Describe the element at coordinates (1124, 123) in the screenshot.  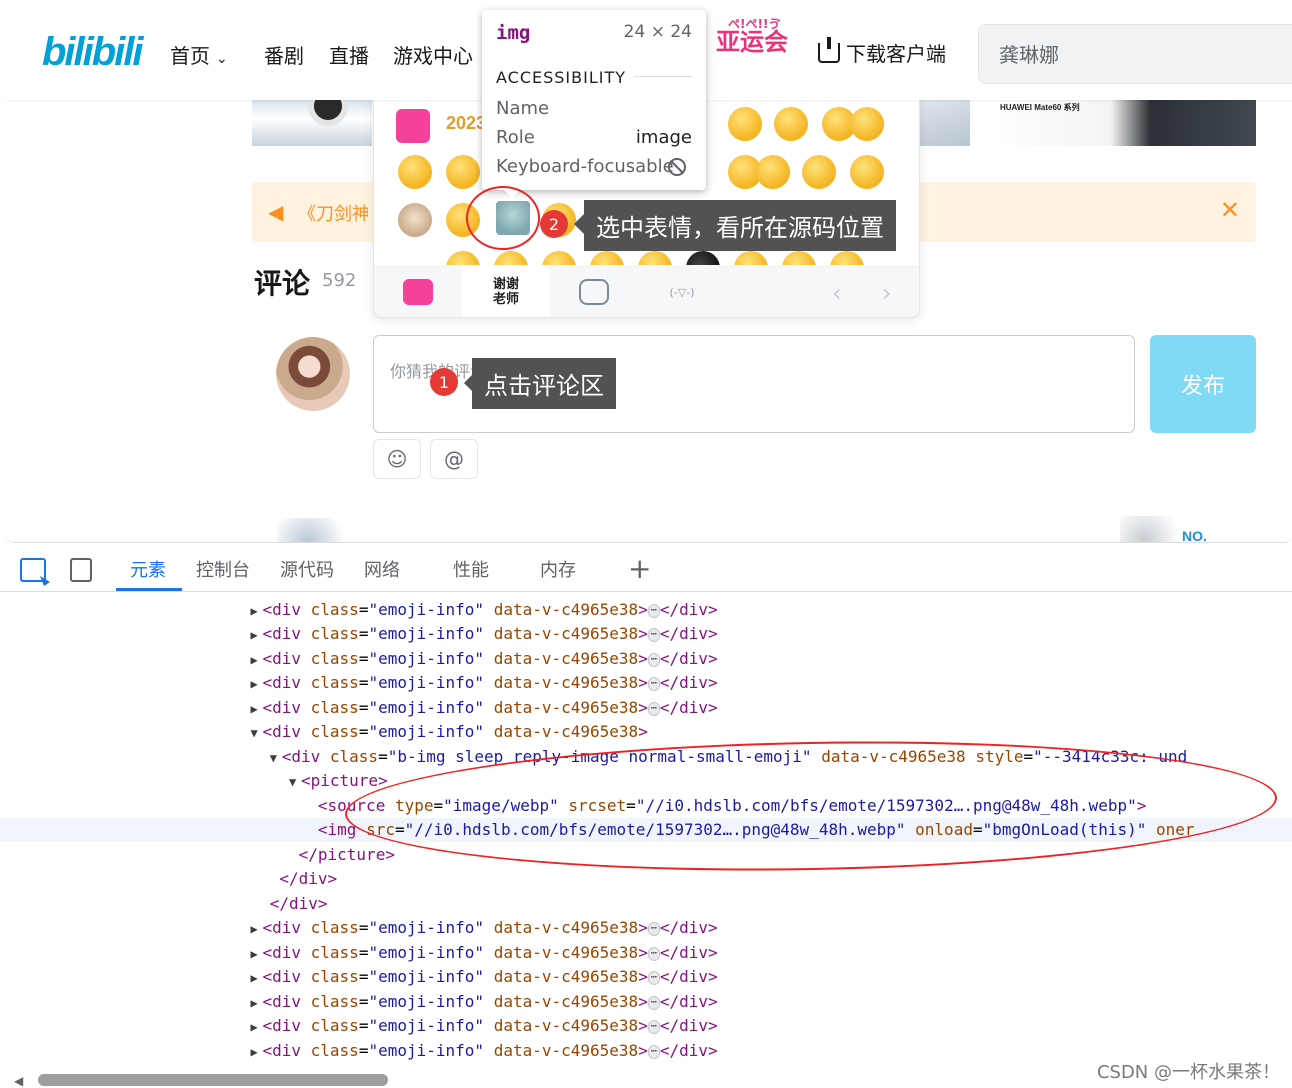
I see `banner-image-right: HUAWEI Mate60 系列` at that location.